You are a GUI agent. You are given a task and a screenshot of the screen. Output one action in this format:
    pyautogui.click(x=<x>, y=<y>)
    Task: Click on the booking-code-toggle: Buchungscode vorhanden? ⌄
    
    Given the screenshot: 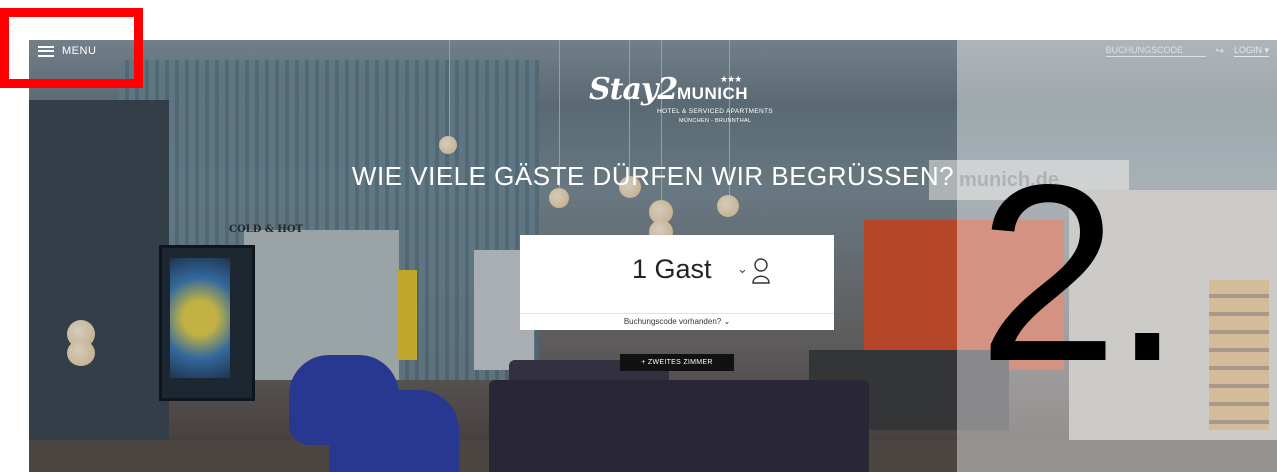 What is the action you would take?
    pyautogui.click(x=677, y=321)
    